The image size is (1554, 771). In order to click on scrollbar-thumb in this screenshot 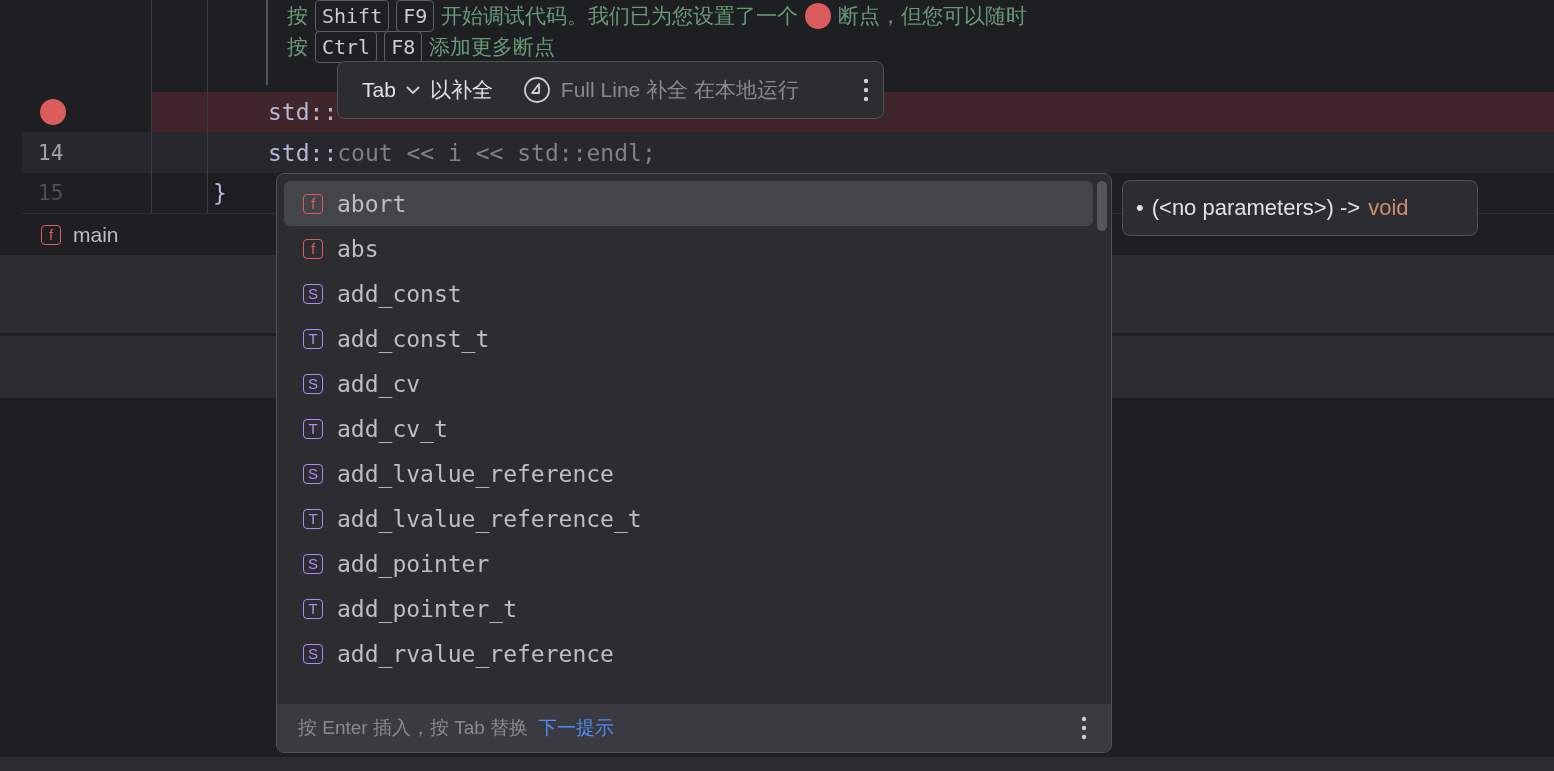, I will do `click(1102, 206)`.